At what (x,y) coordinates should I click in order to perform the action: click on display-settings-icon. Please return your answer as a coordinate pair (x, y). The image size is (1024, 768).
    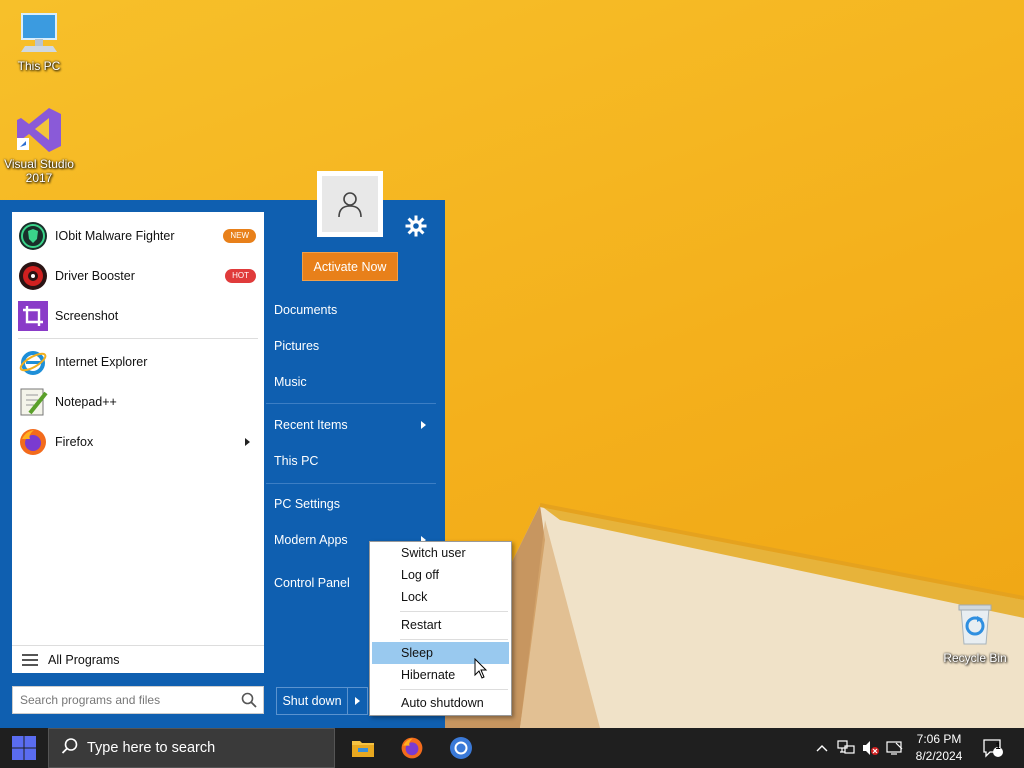
    Looking at the image, I should click on (894, 748).